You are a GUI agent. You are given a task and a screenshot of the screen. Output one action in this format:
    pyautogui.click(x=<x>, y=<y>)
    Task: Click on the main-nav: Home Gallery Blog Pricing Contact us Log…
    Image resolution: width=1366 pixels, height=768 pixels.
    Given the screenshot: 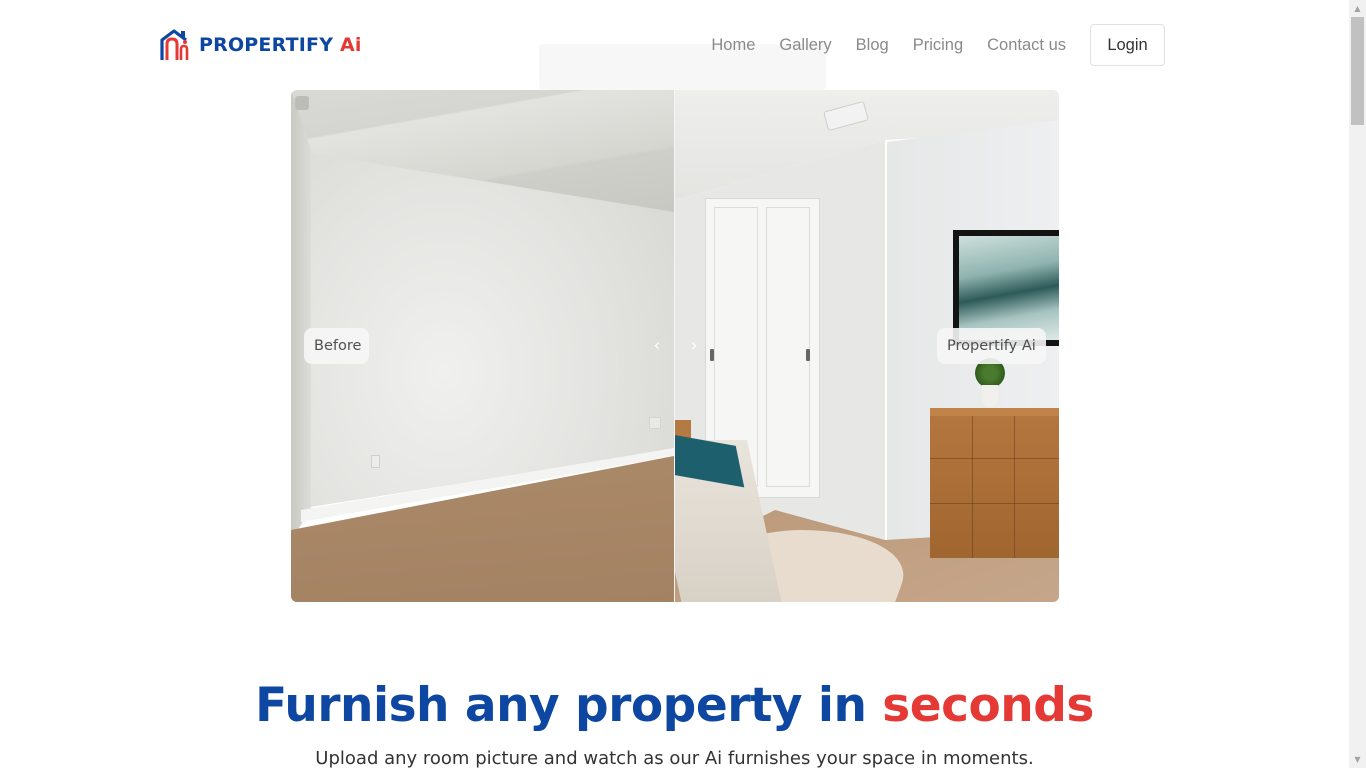 What is the action you would take?
    pyautogui.click(x=938, y=45)
    